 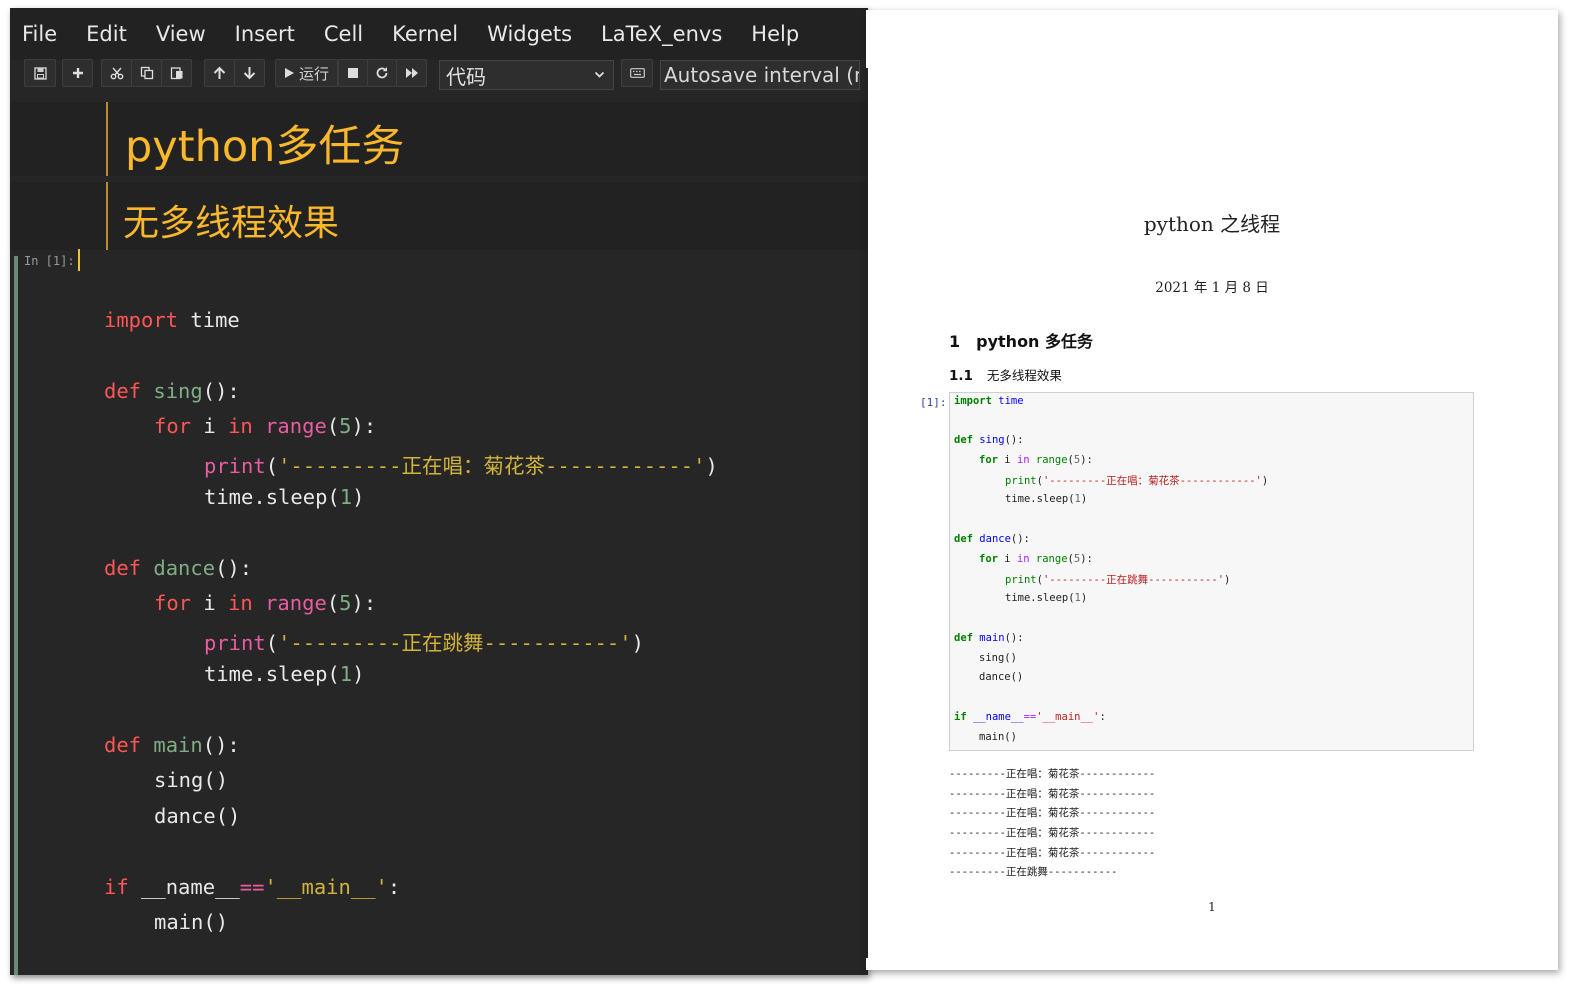 What do you see at coordinates (265, 34) in the screenshot?
I see `menu-insert: Insert` at bounding box center [265, 34].